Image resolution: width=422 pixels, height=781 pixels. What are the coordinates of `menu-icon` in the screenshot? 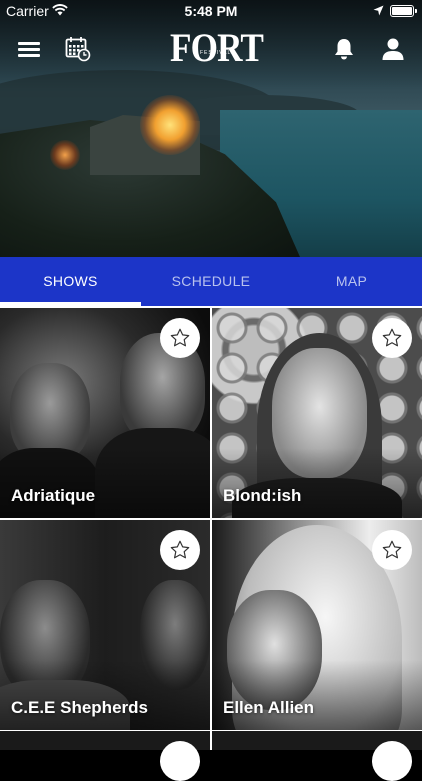 It's located at (29, 49).